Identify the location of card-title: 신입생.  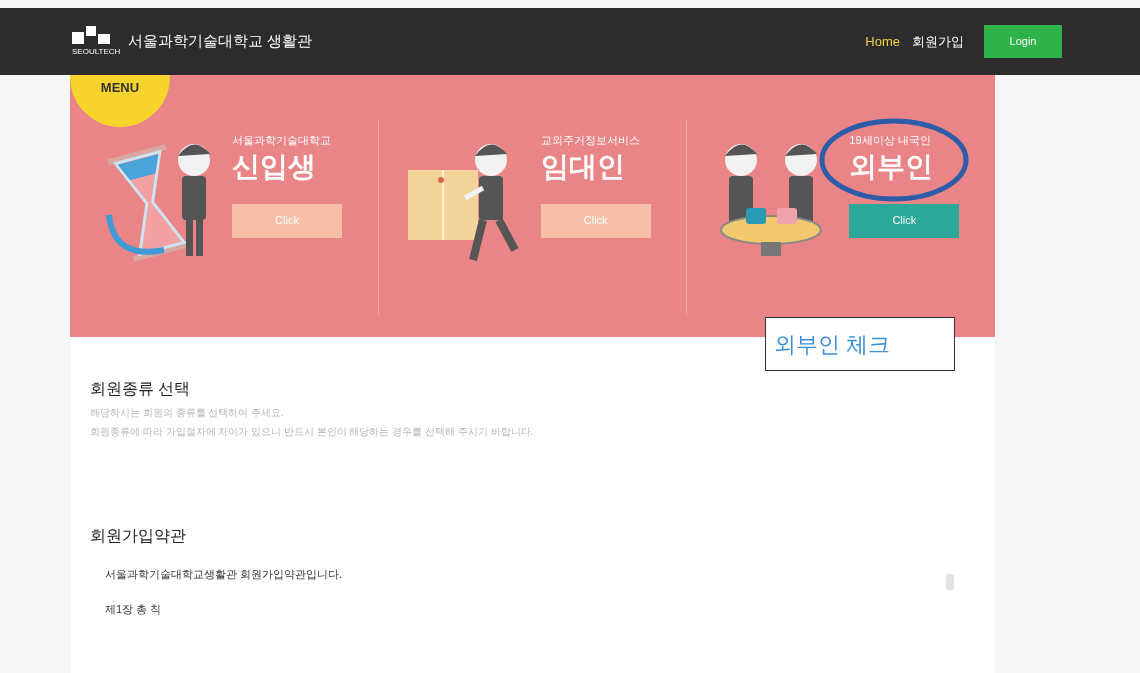
(274, 166).